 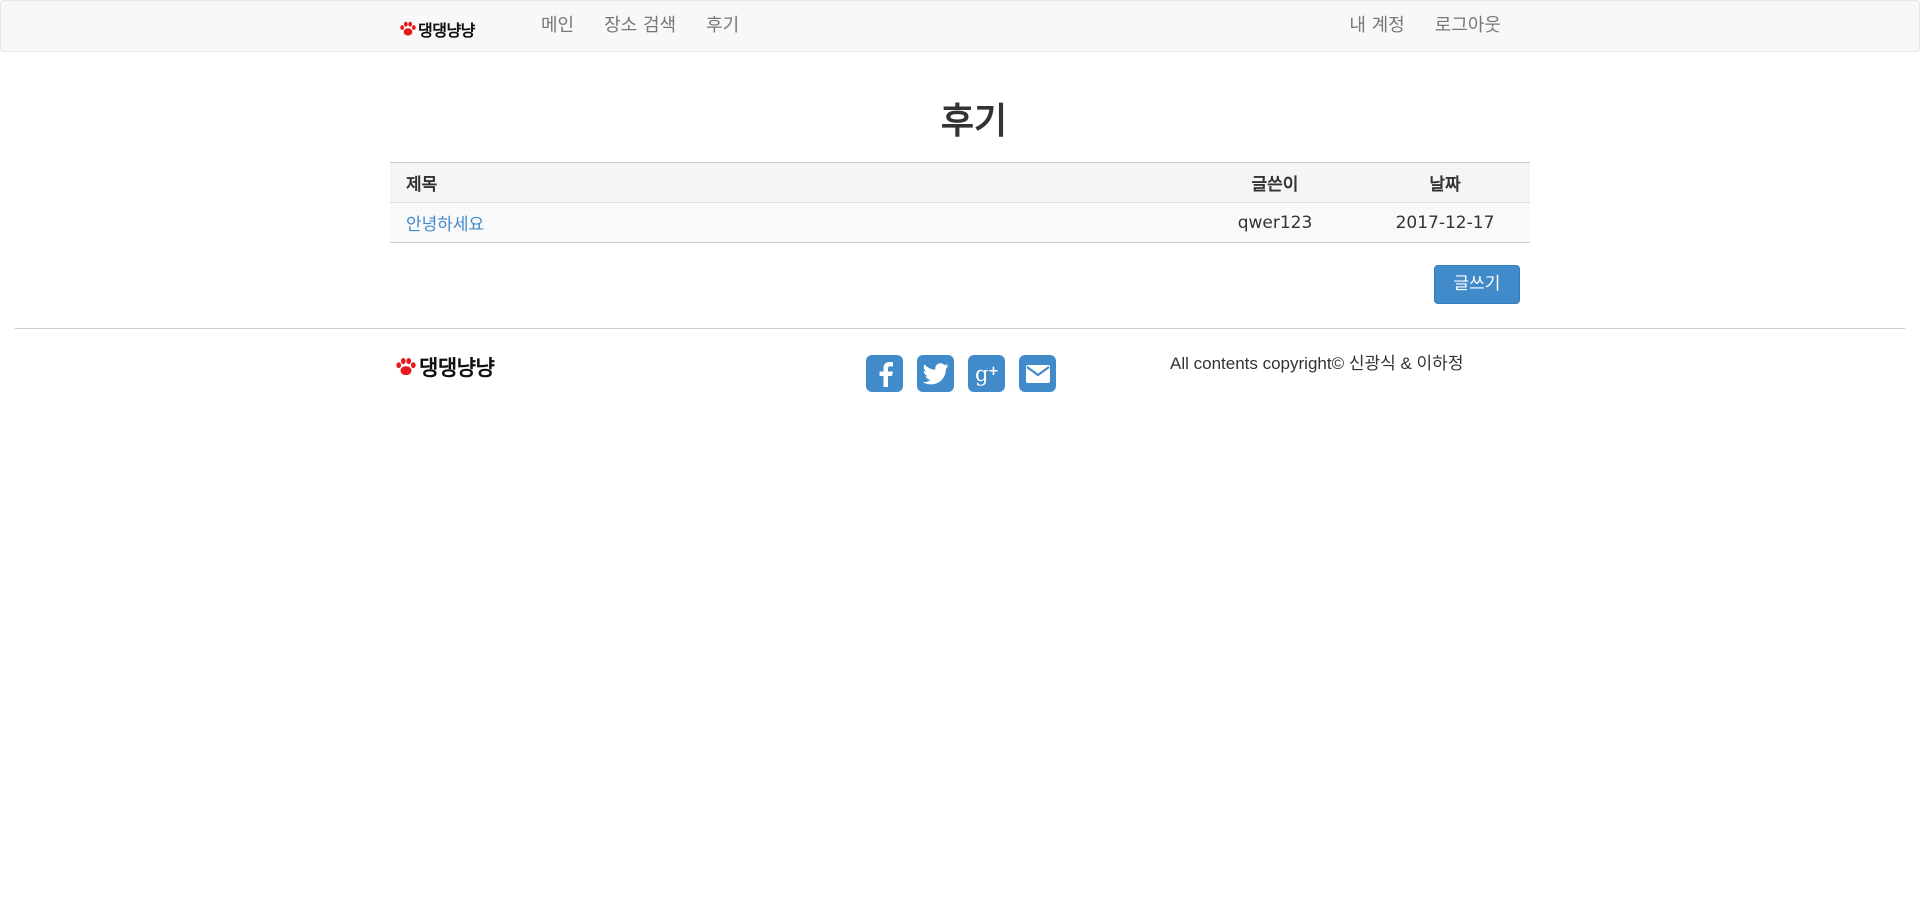 What do you see at coordinates (1468, 26) in the screenshot?
I see `nav-link-logout: 로그아웃` at bounding box center [1468, 26].